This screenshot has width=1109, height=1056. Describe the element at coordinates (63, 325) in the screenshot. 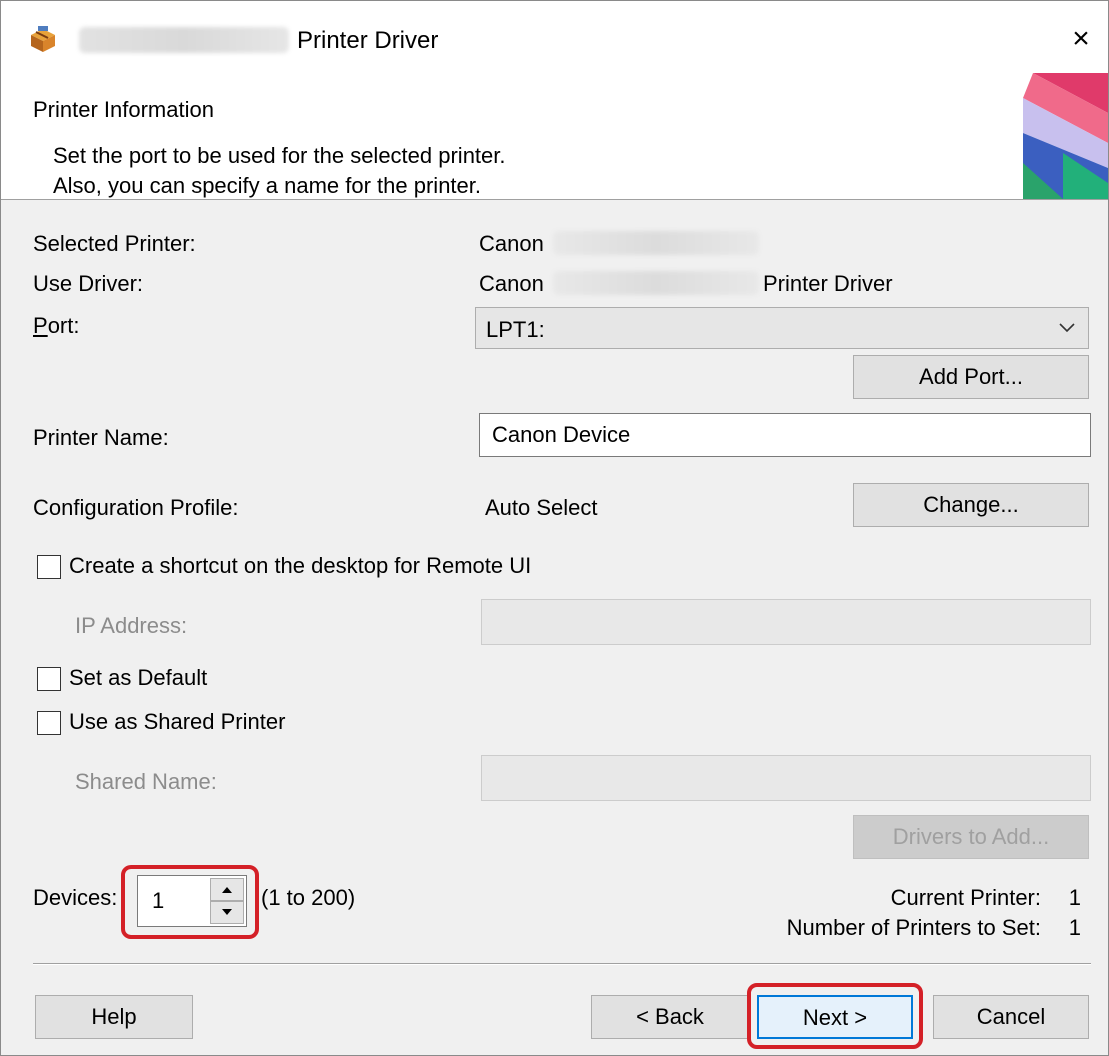

I see `port-label-rest: ort:` at that location.